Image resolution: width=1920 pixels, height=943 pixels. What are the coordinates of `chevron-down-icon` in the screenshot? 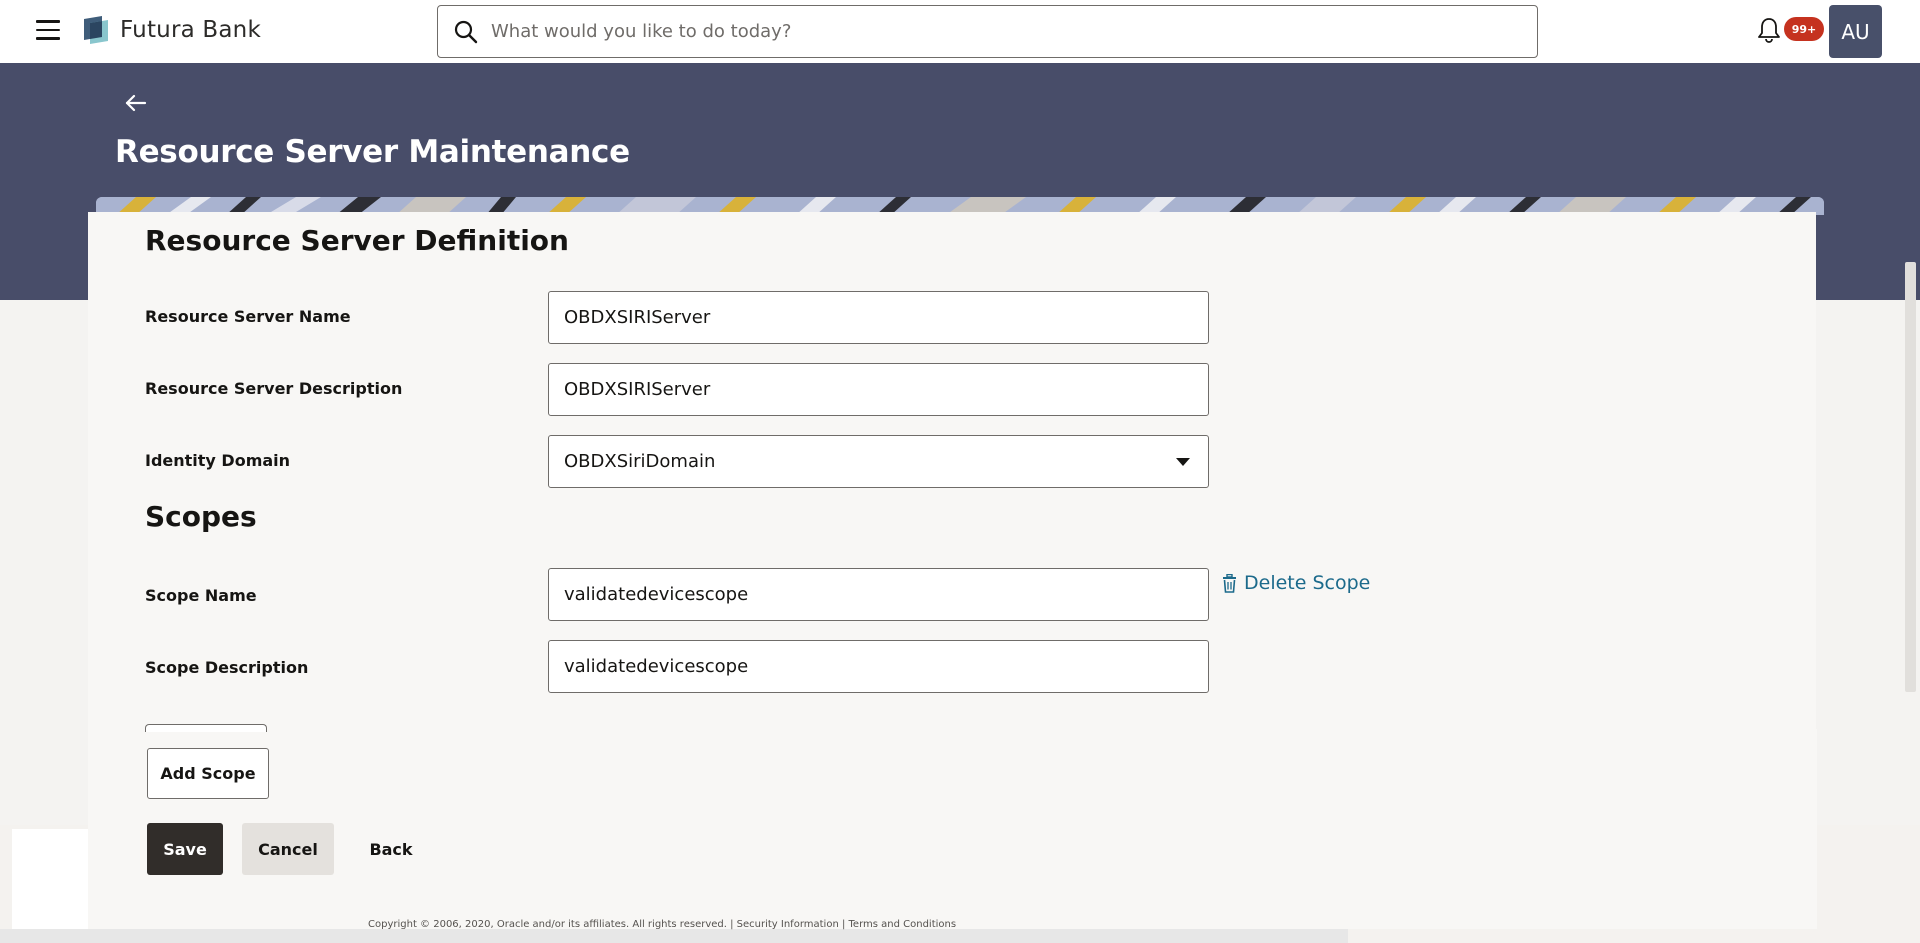 It's located at (1183, 462).